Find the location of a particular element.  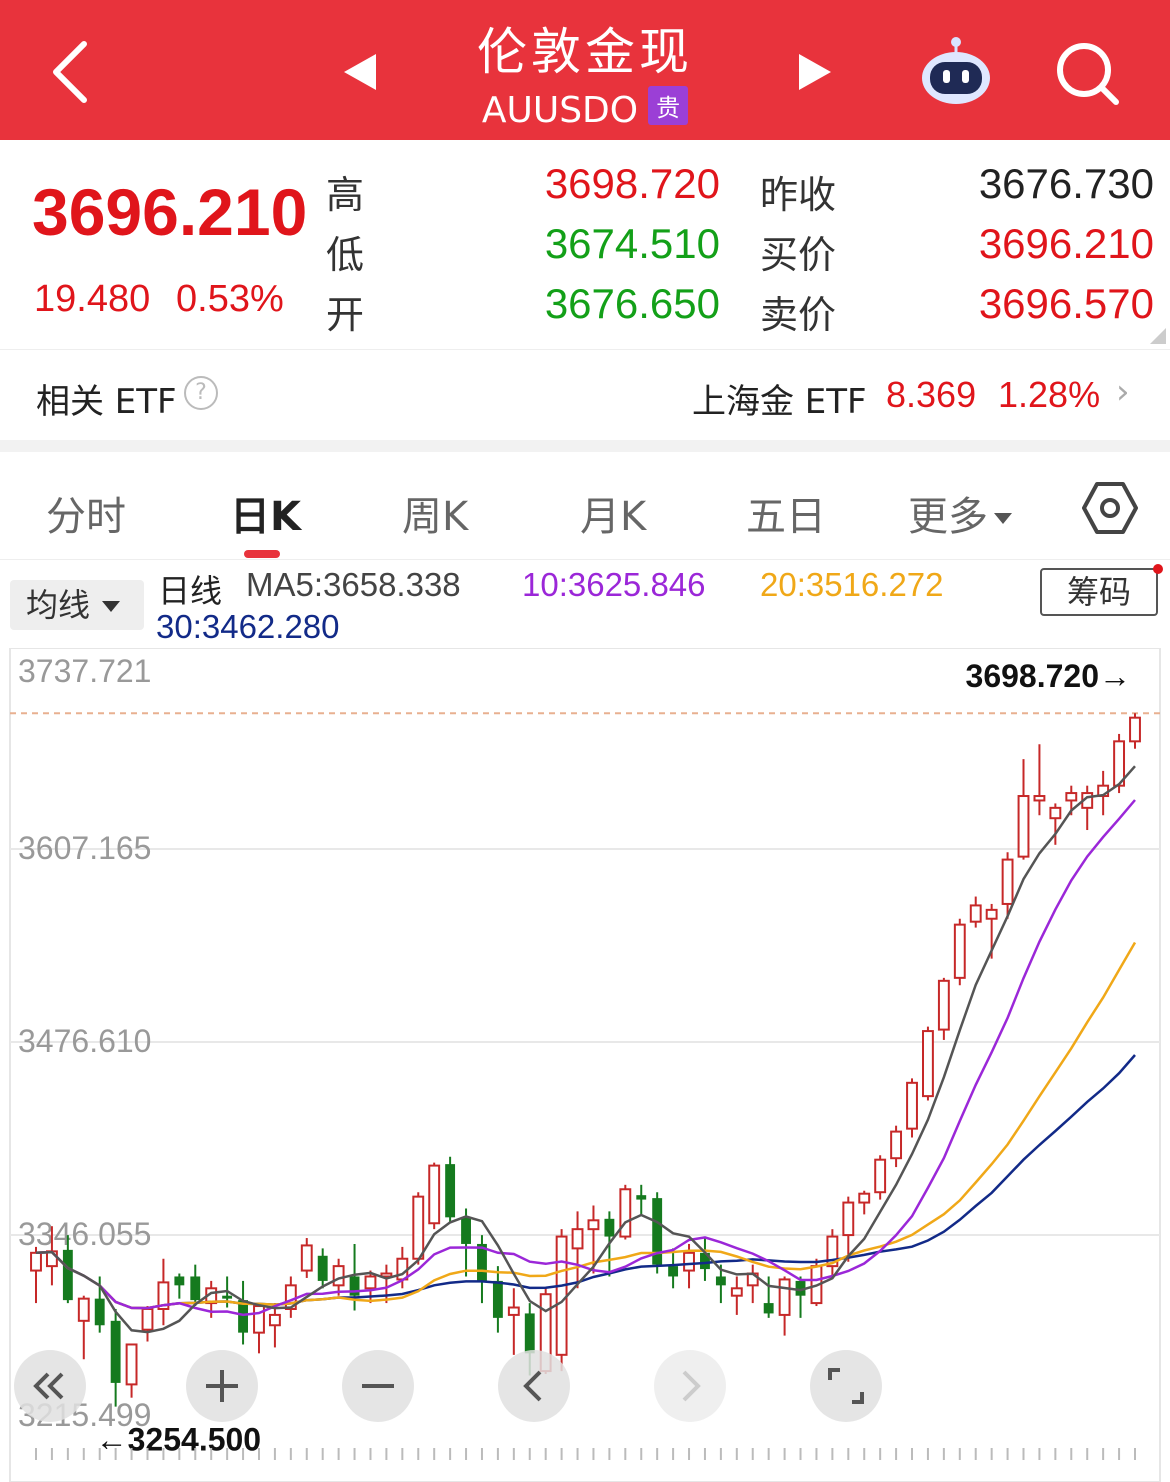

price-change-pct: 0.53% is located at coordinates (230, 299).